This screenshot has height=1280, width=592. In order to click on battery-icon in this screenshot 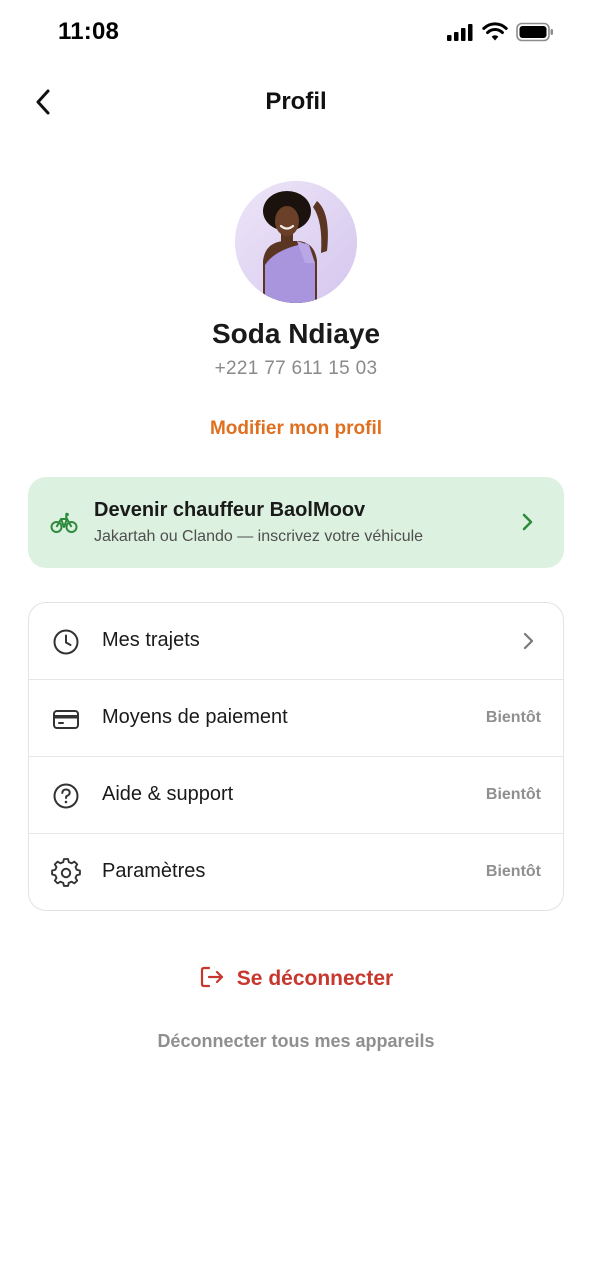, I will do `click(535, 34)`.